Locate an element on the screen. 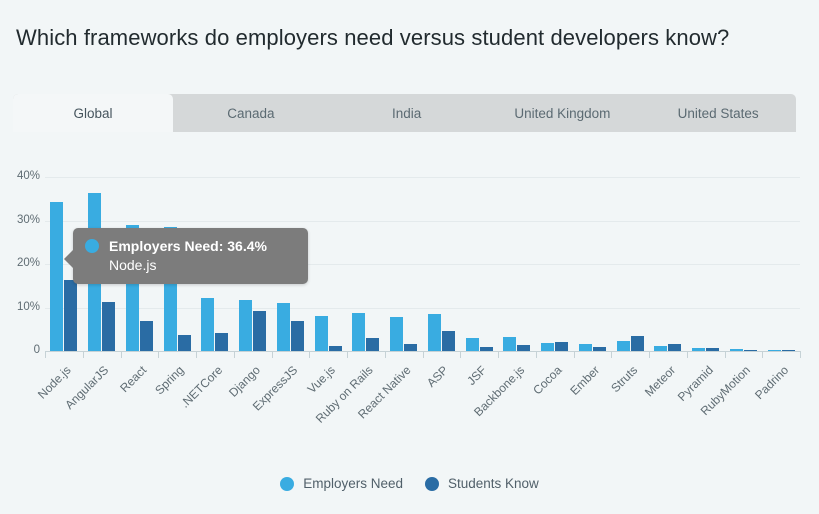  x-label-cell: Backbone.js is located at coordinates (503, 404).